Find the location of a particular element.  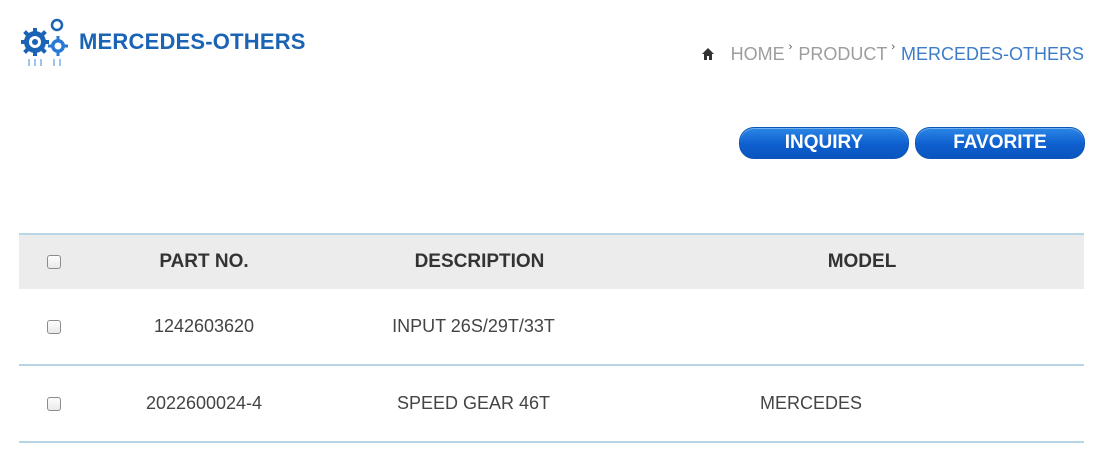

breadcrumb-current: MERCEDES-OTHERS is located at coordinates (992, 54).